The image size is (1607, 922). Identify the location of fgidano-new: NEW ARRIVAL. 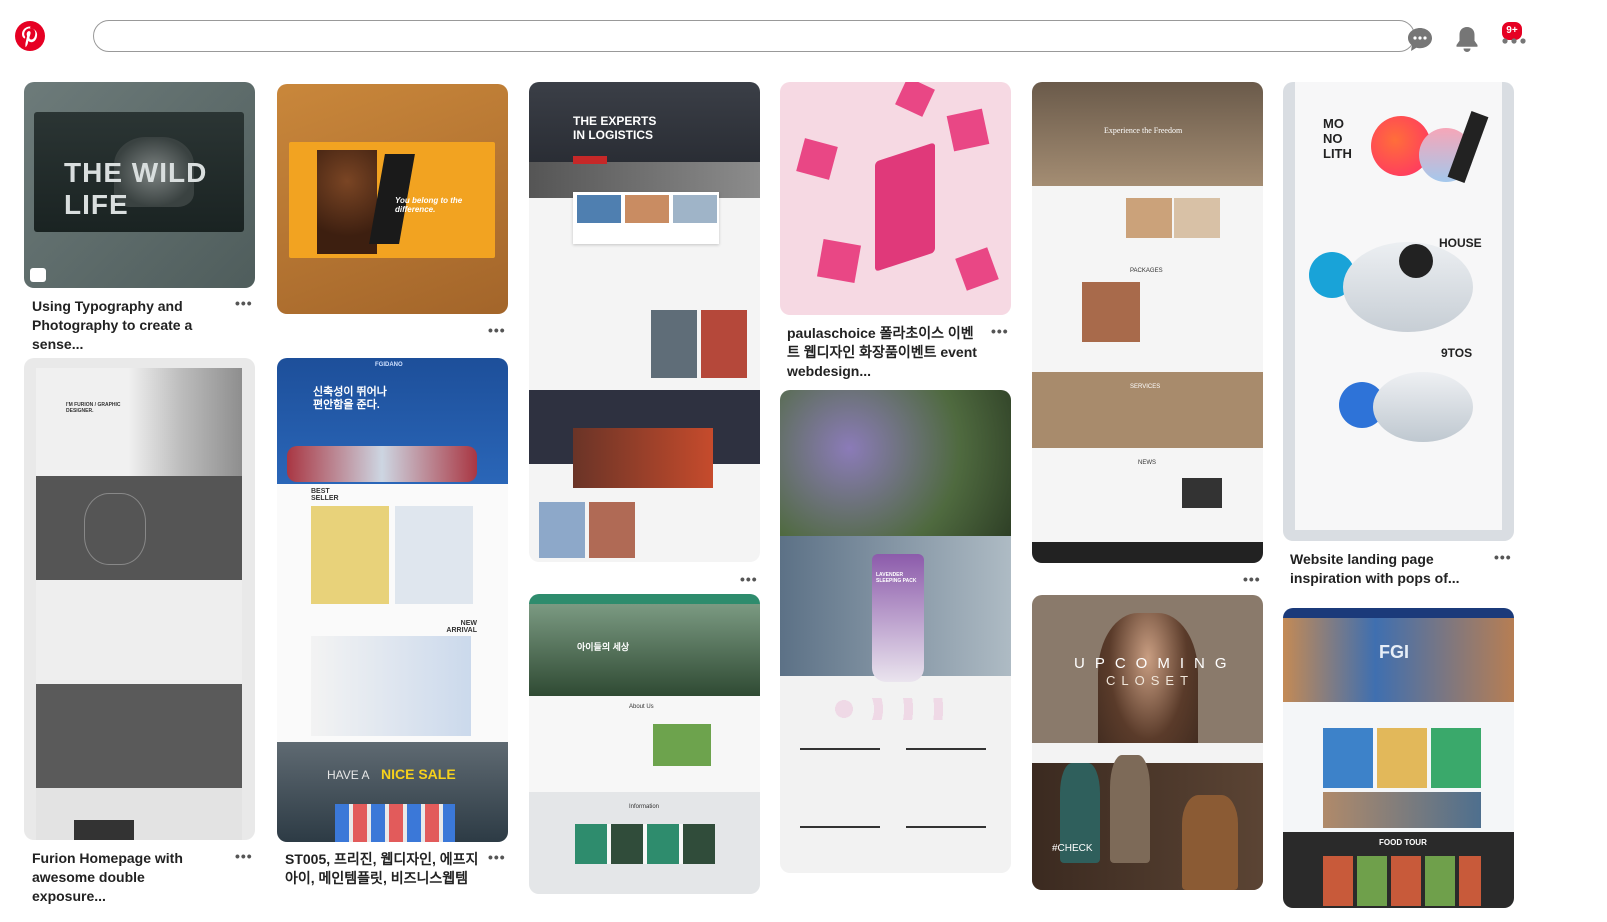
(461, 627).